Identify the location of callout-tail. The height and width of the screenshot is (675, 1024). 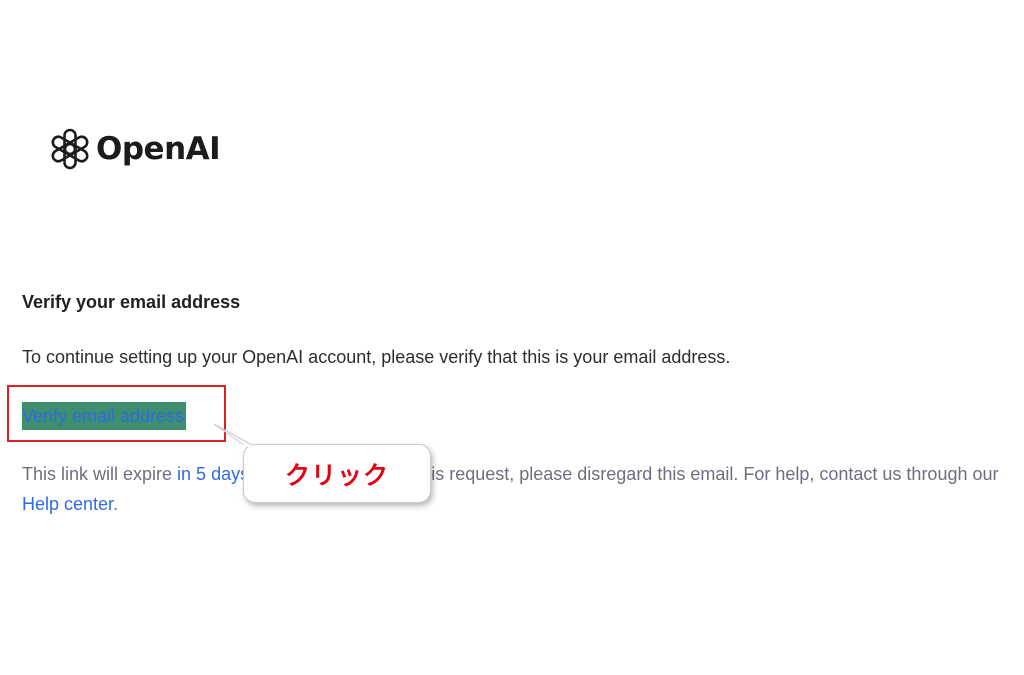
(232, 435).